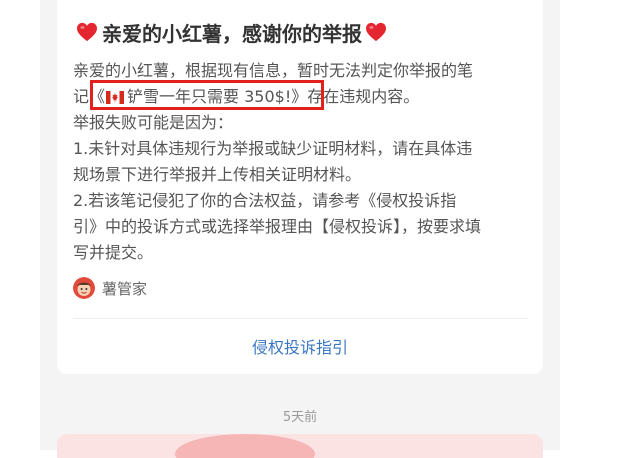 The image size is (618, 458). I want to click on message-title: 亲爱的小红薯，感谢你的举报, so click(231, 32).